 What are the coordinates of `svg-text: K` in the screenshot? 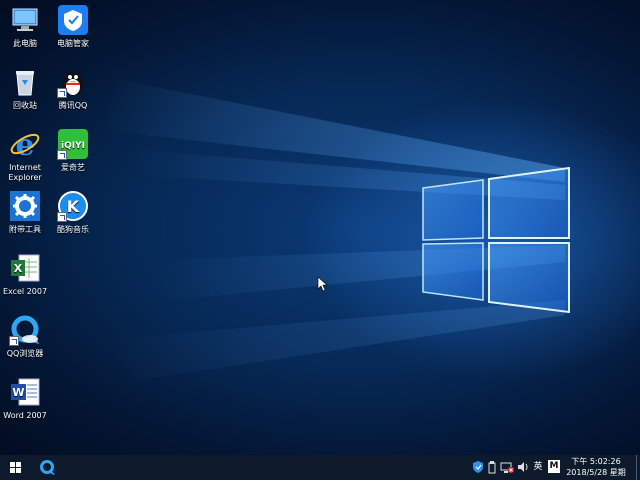 It's located at (73, 206).